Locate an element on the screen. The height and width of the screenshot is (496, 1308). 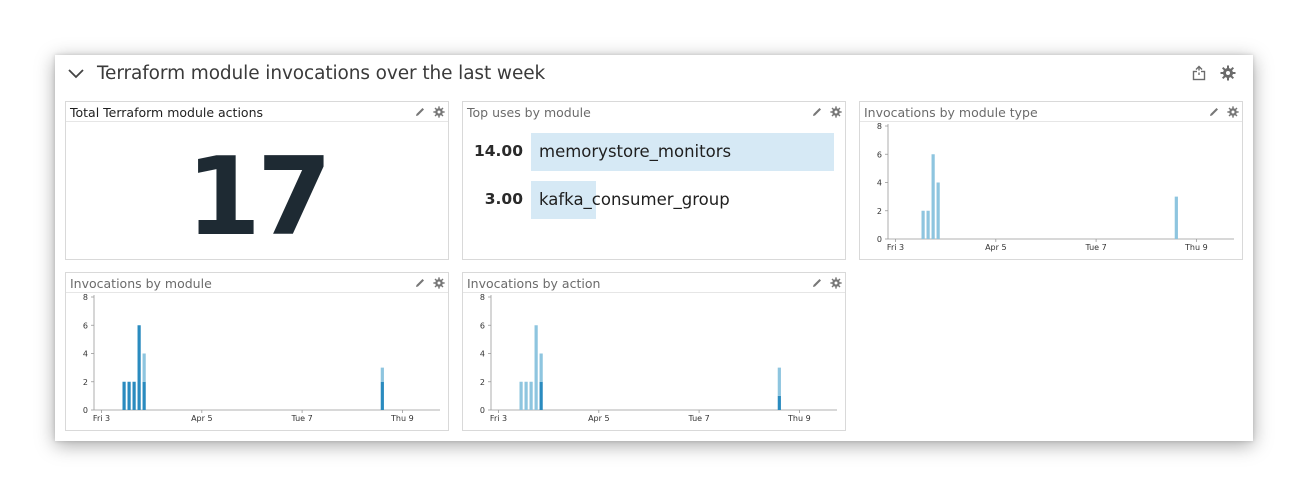
share-icon is located at coordinates (1199, 73).